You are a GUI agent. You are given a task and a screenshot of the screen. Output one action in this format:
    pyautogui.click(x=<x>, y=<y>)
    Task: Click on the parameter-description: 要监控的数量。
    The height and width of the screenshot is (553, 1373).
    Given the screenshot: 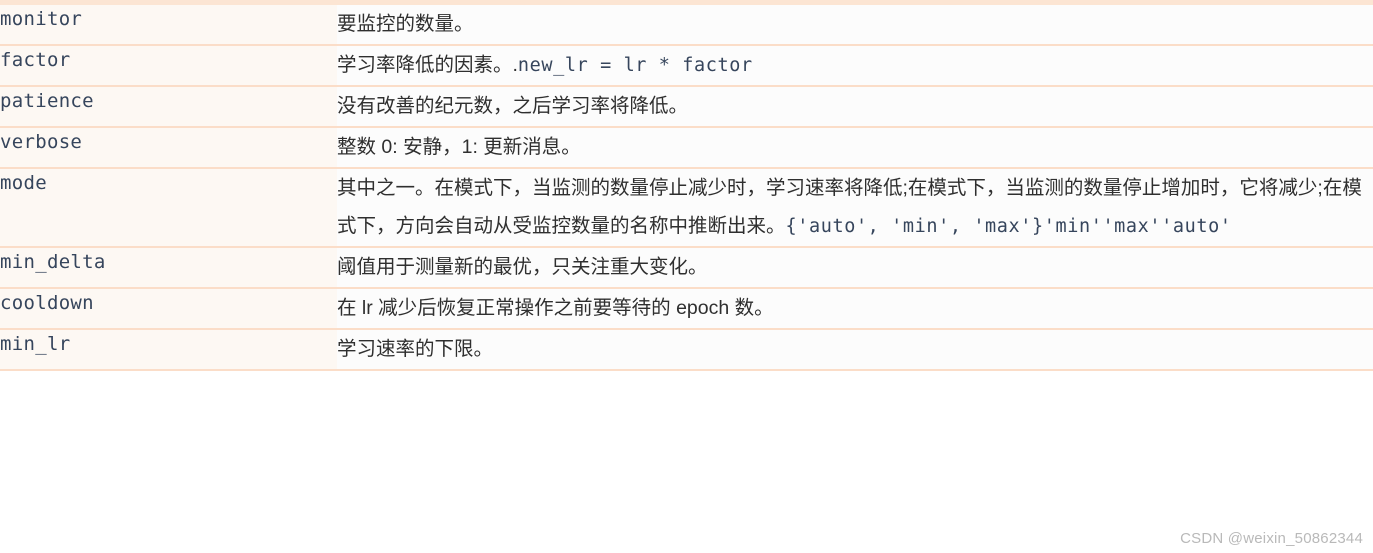 What is the action you would take?
    pyautogui.click(x=855, y=24)
    